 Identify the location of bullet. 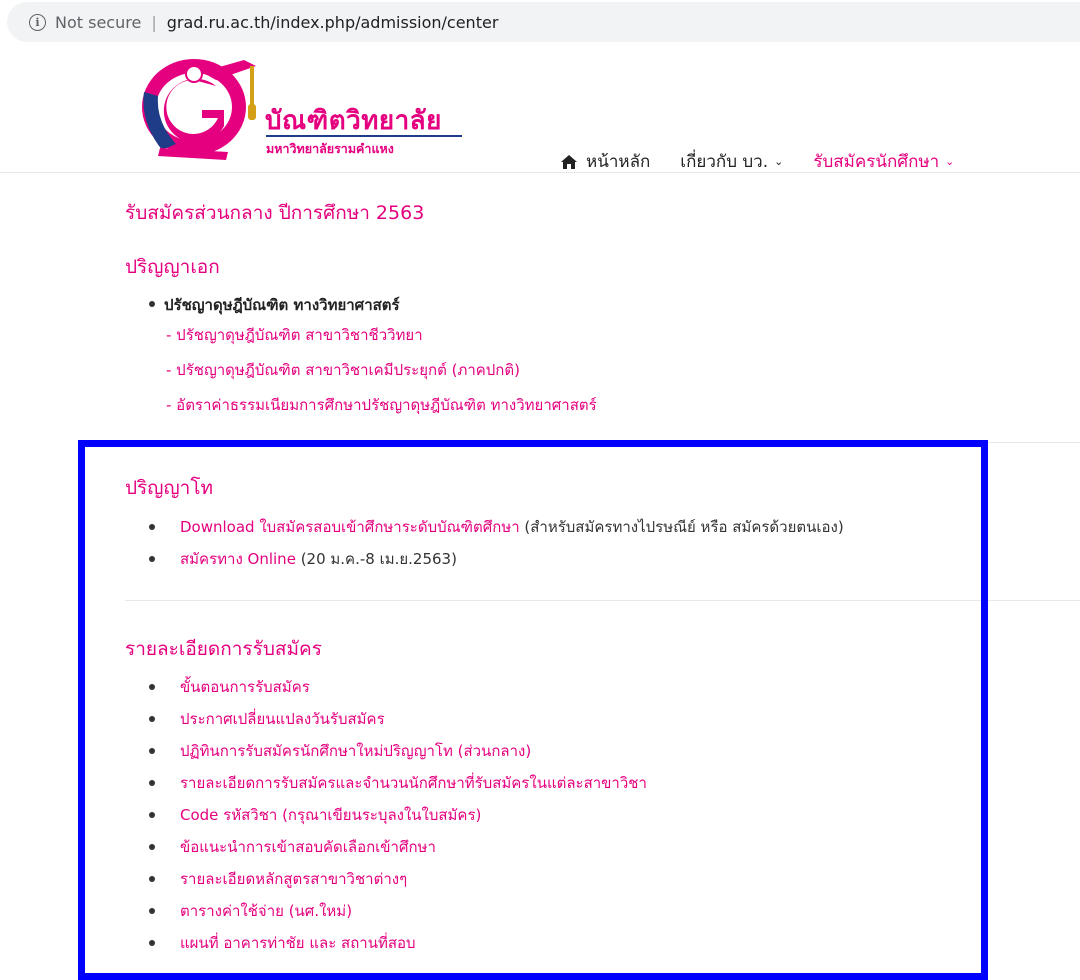
(152, 304).